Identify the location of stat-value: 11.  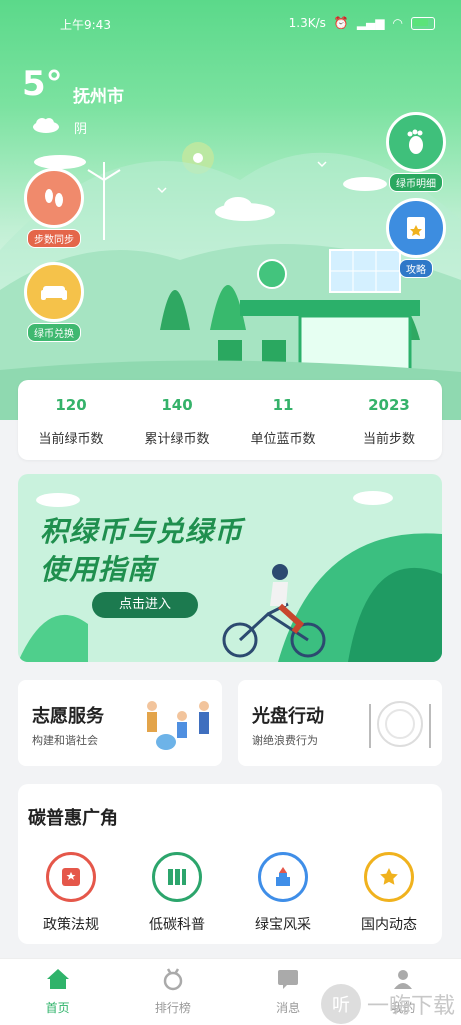
(283, 405).